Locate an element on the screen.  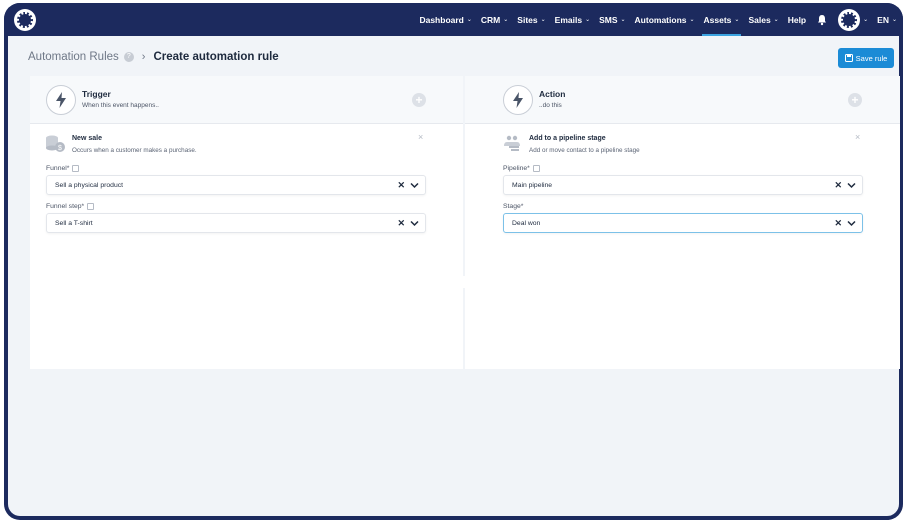
pipeline-label: Pipeline* is located at coordinates (521, 168).